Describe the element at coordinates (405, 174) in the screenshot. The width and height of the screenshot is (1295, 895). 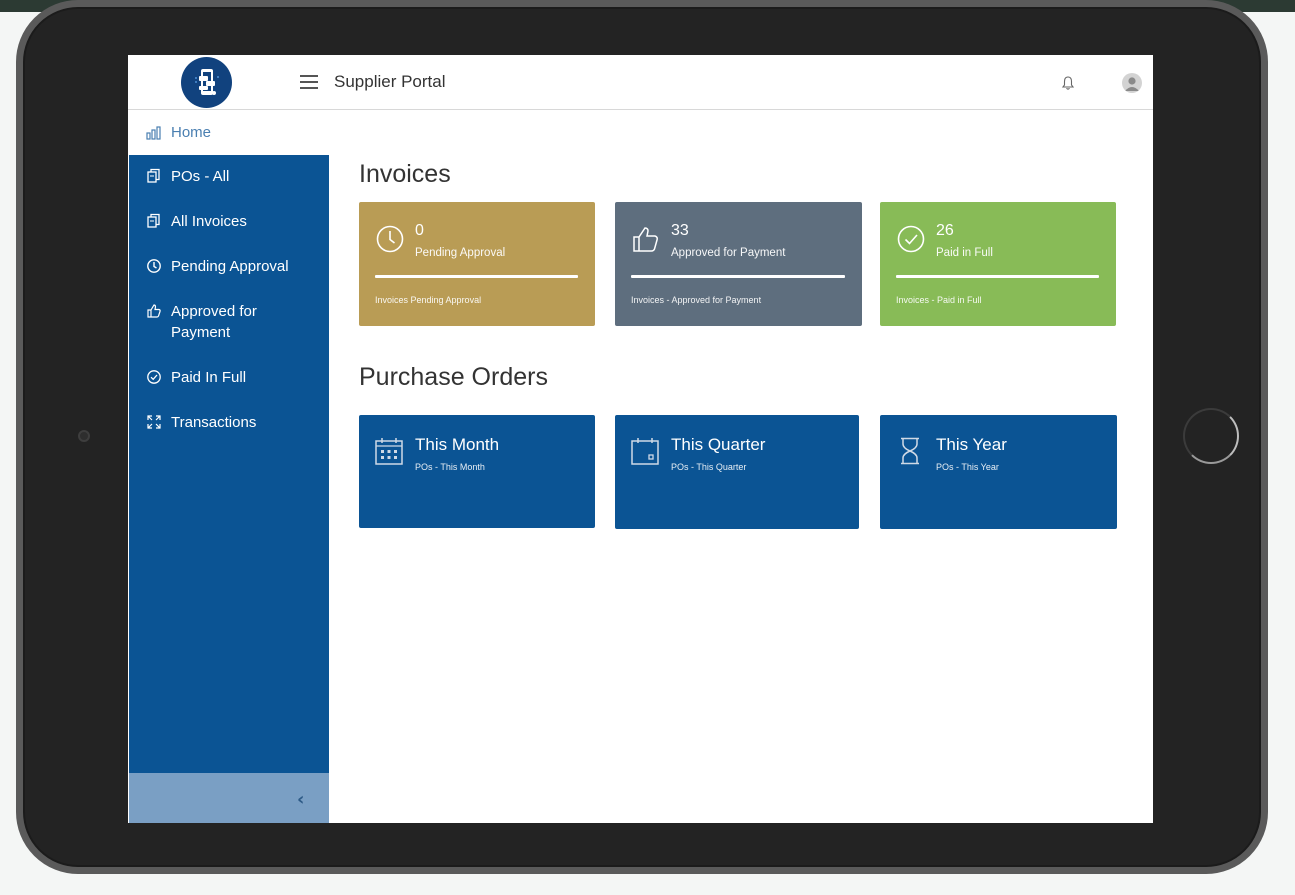
I see `invoices-section-title: Invoices` at that location.